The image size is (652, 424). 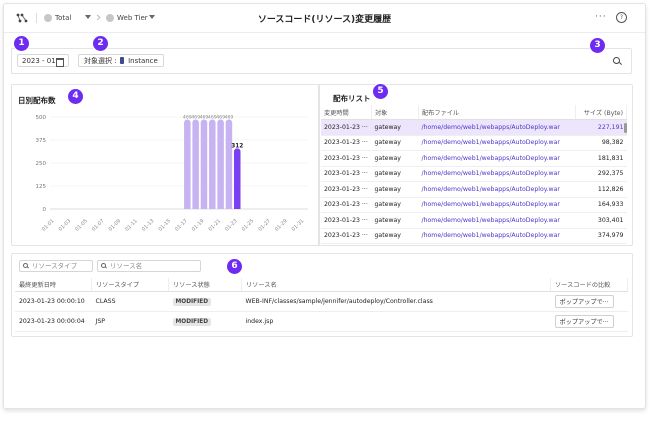 I want to click on column-header: ソースコードの比較, so click(x=589, y=285).